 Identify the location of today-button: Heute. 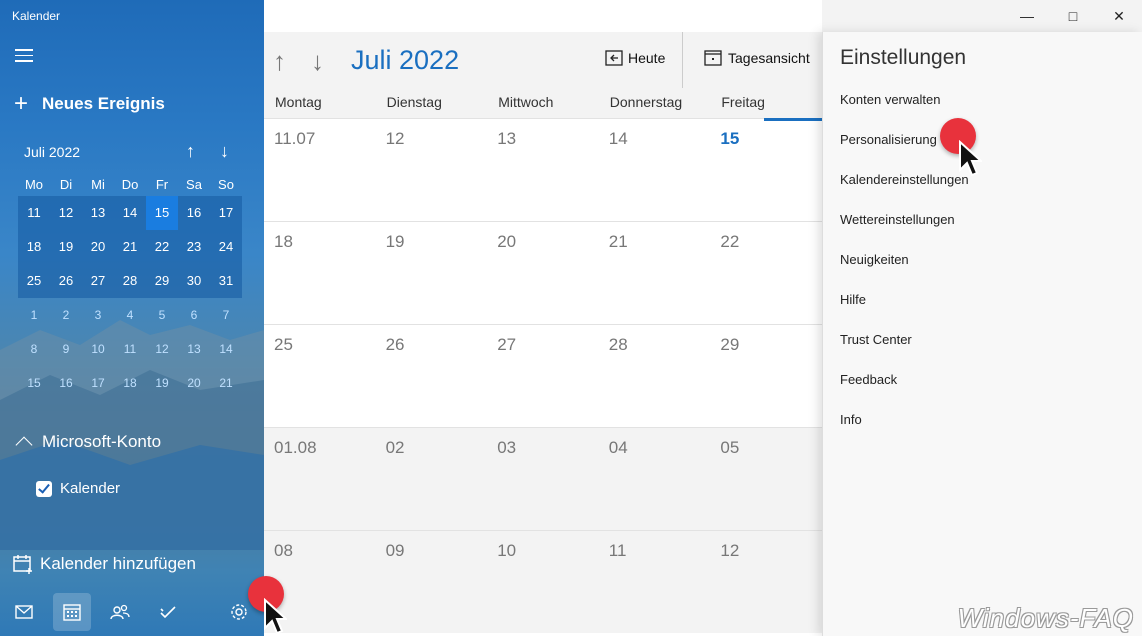
(635, 58).